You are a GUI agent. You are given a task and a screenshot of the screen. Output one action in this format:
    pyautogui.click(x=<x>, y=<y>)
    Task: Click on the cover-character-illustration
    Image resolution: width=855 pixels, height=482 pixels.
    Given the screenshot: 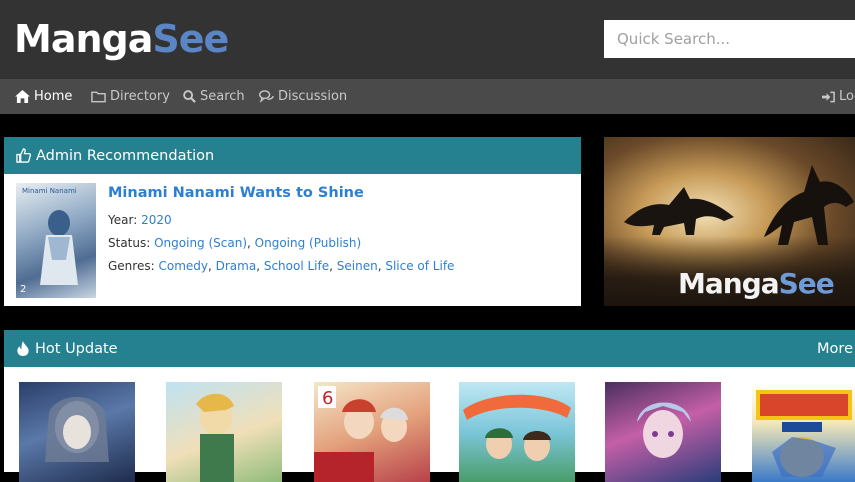 What is the action you would take?
    pyautogui.click(x=59, y=247)
    